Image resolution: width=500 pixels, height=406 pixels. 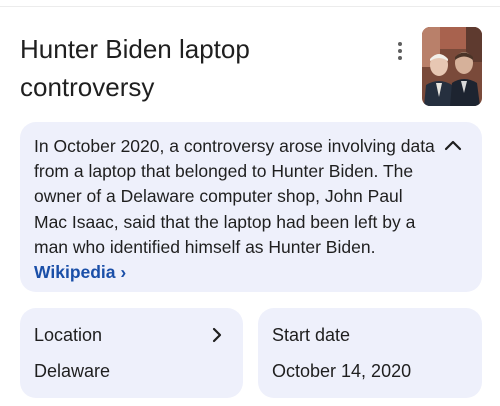 I want to click on location-label: Location, so click(x=68, y=335).